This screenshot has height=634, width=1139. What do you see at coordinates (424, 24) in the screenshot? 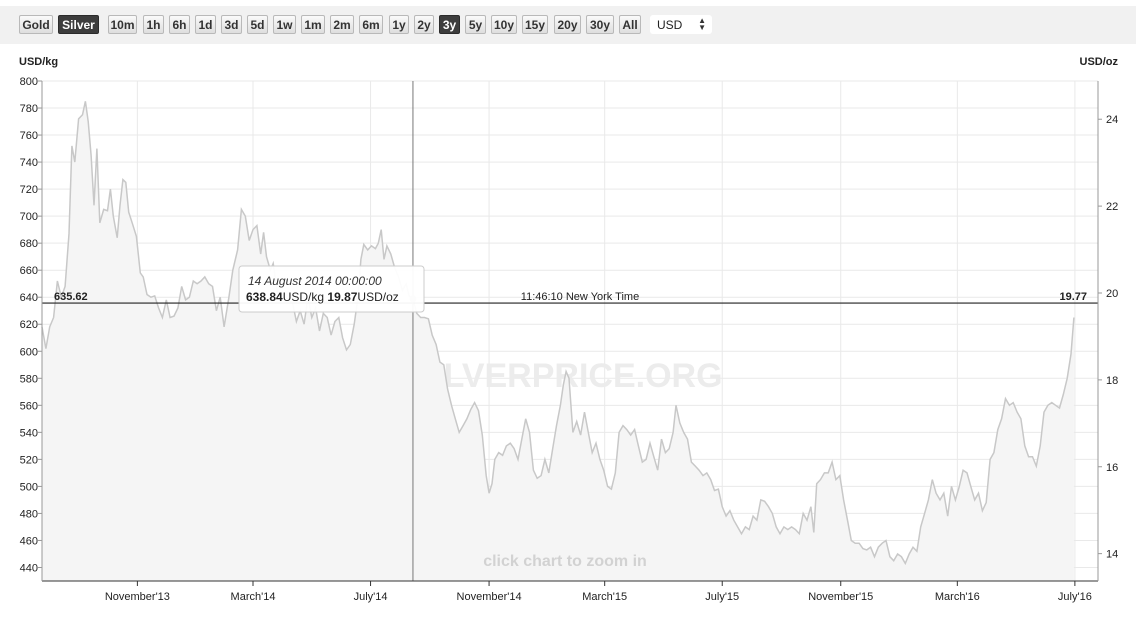
I see `range-button-2y: 2y` at bounding box center [424, 24].